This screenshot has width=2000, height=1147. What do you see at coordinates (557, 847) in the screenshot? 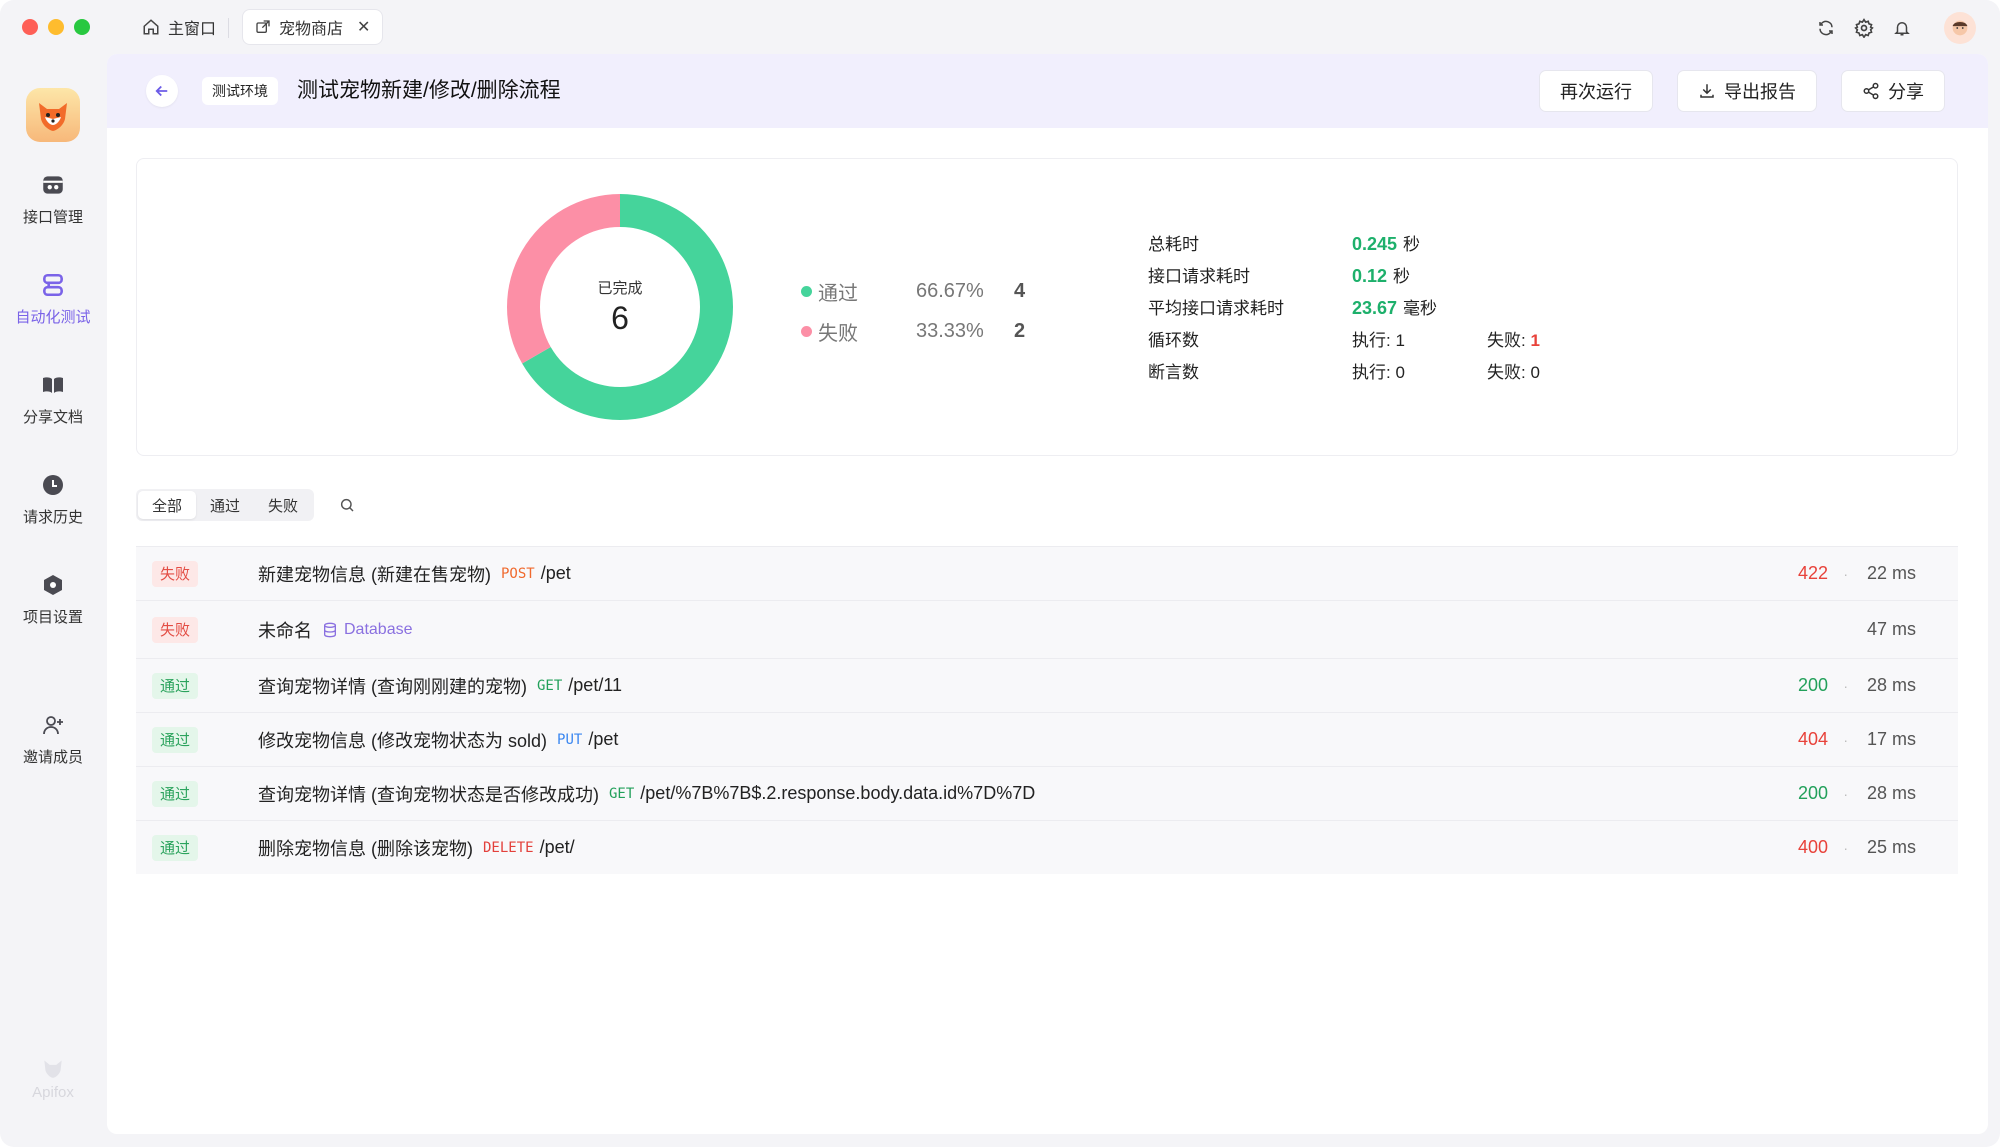
I see `request-path: /pet/` at bounding box center [557, 847].